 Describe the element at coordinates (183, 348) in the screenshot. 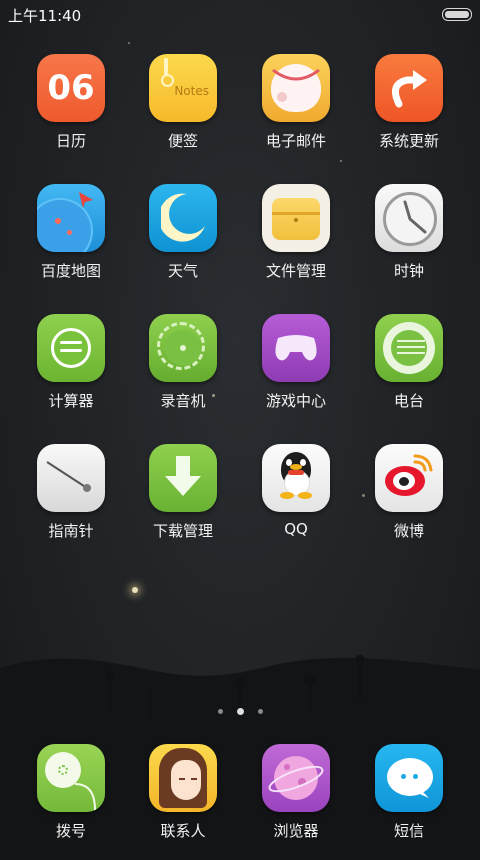

I see `recorder-icon` at that location.